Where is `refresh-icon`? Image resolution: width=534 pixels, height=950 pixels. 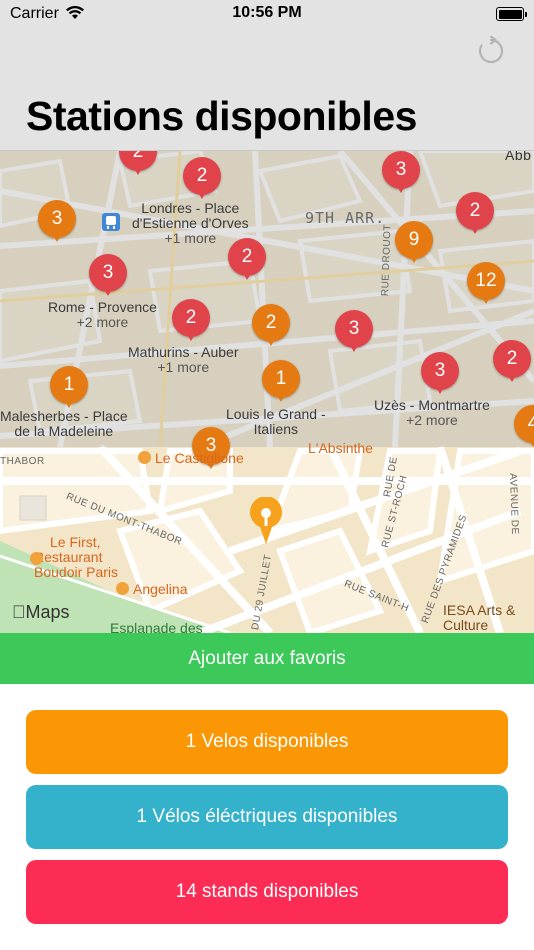
refresh-icon is located at coordinates (491, 51).